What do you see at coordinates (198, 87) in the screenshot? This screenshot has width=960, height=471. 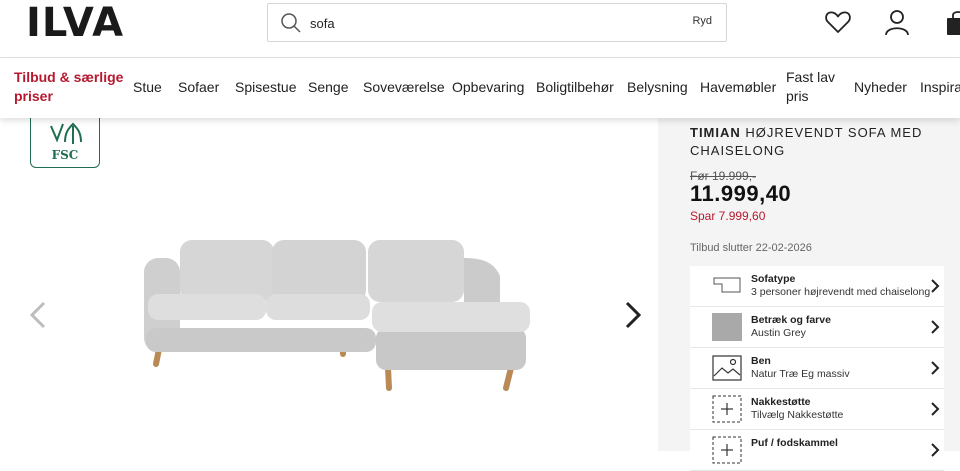 I see `nav-item-sofaer: Sofaer` at bounding box center [198, 87].